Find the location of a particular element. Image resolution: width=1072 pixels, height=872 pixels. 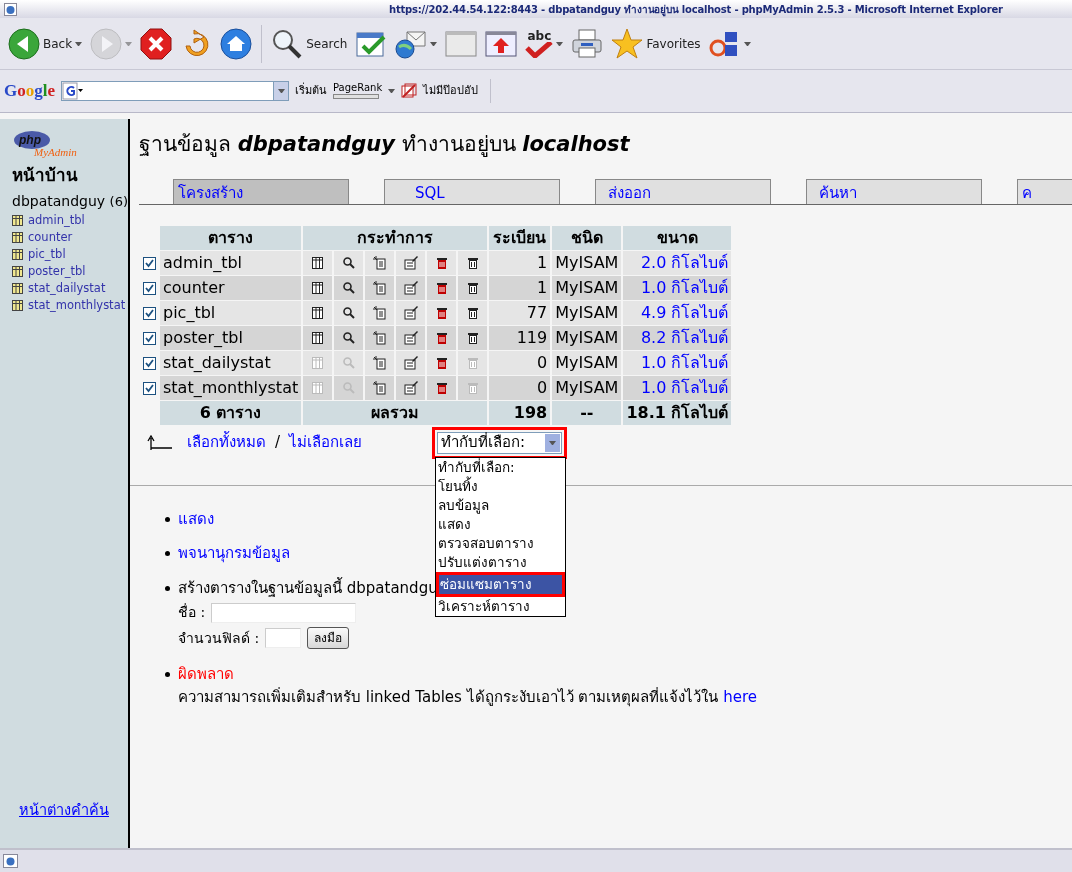

table-cell: admin_tbl is located at coordinates (231, 262).